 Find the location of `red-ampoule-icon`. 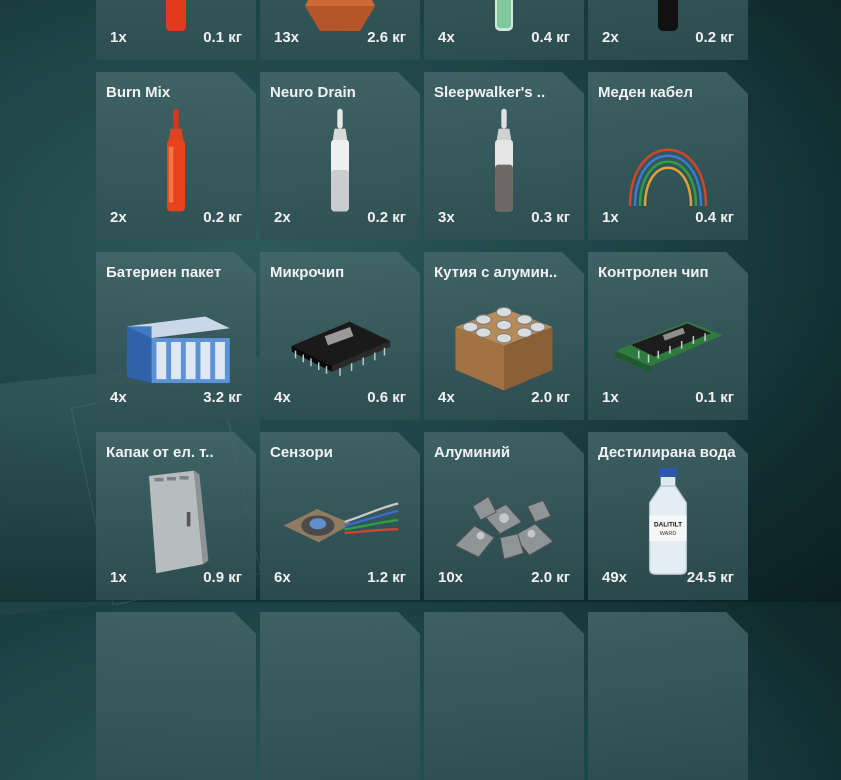

red-ampoule-icon is located at coordinates (176, 161).